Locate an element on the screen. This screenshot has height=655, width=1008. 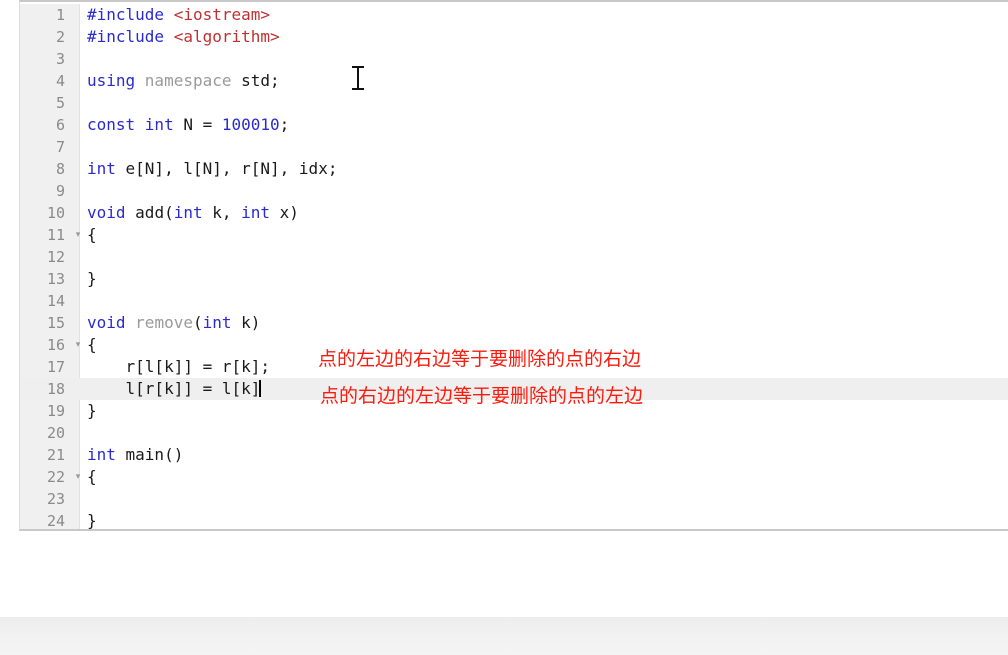
code-line: 9 is located at coordinates (514, 191).